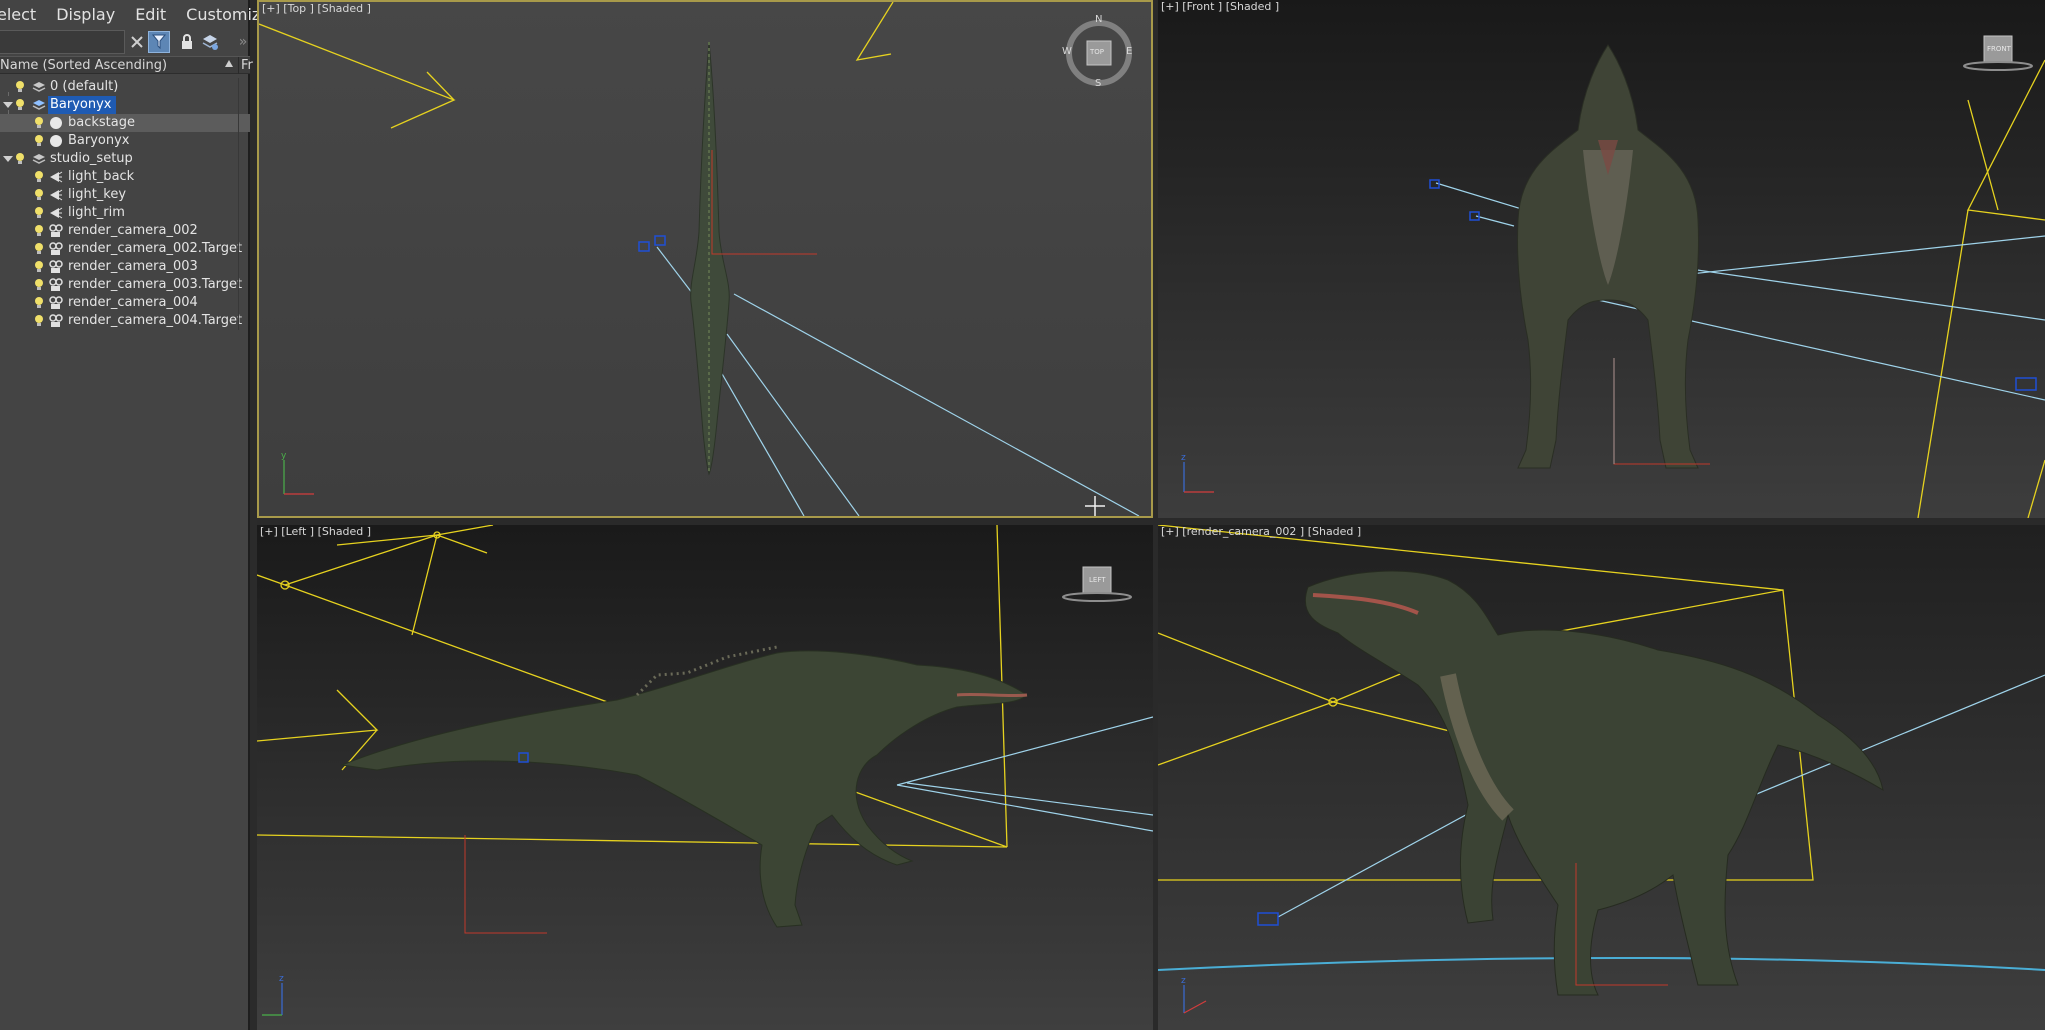  What do you see at coordinates (99, 140) in the screenshot?
I see `tree-item-label: Baryonyx` at bounding box center [99, 140].